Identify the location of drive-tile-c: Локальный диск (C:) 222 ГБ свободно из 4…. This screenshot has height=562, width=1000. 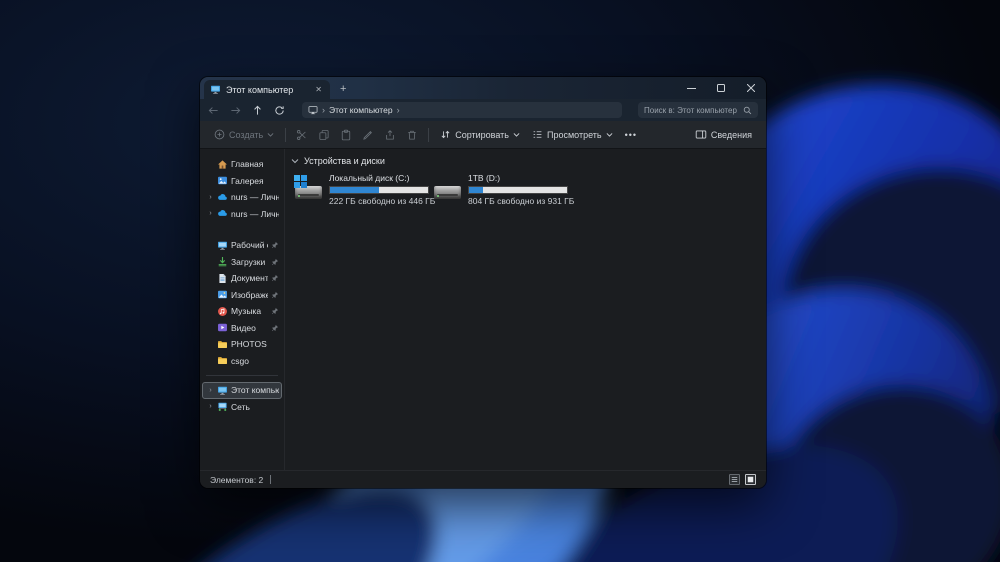
(365, 189).